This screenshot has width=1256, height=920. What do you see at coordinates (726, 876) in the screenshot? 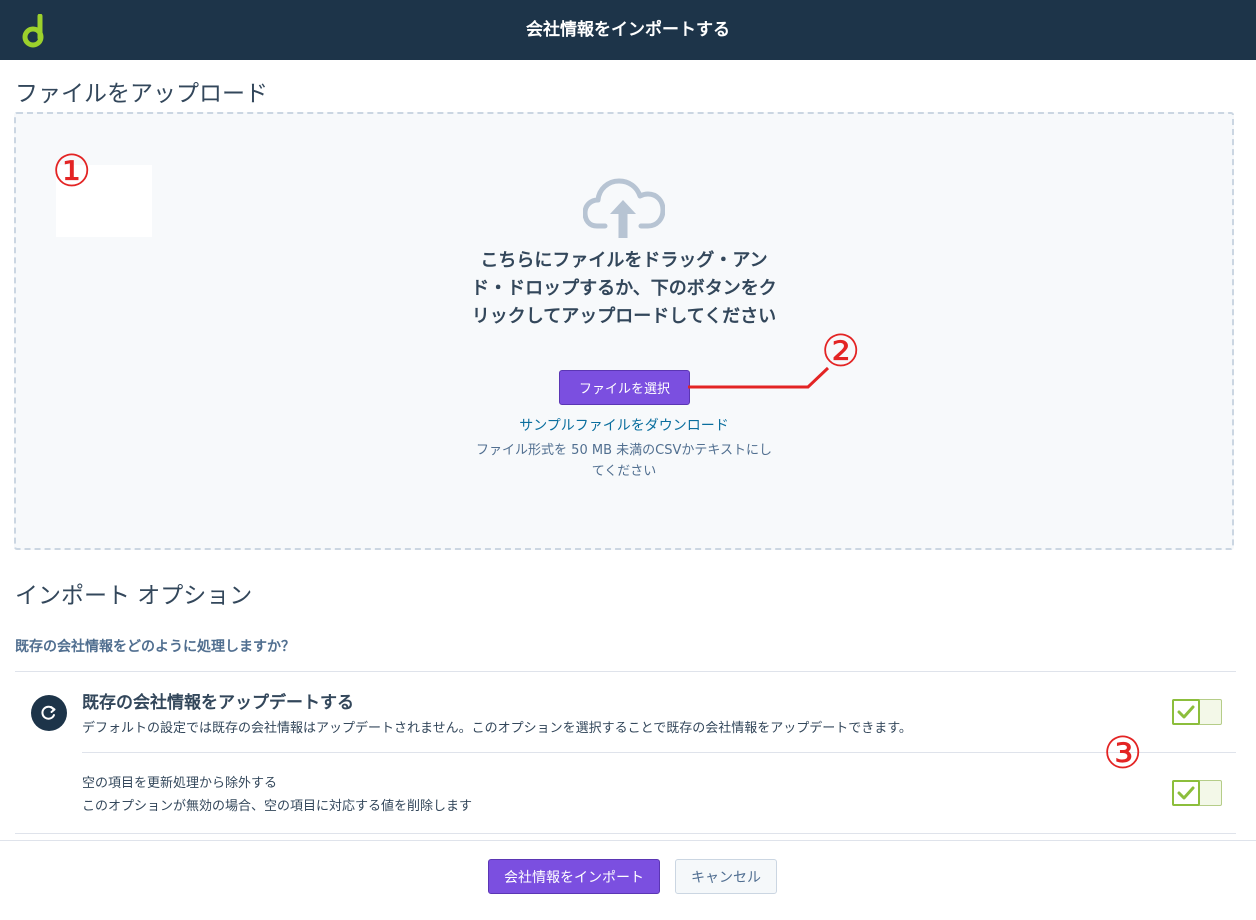
I see `cancel-button: キャンセル` at bounding box center [726, 876].